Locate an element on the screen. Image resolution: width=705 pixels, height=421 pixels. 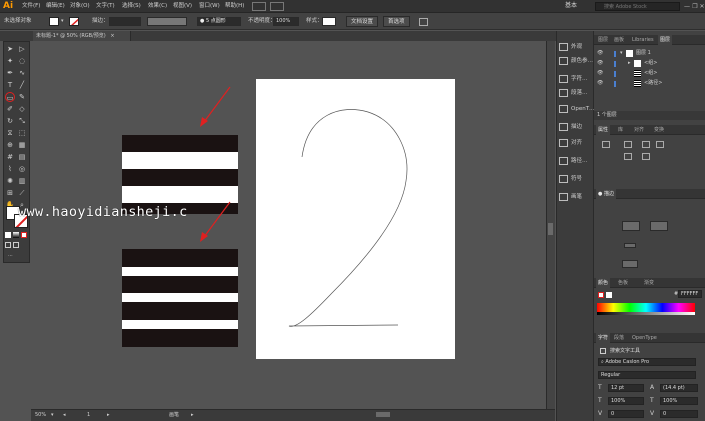
tab-swatches: 色板 is located at coordinates (623, 283).